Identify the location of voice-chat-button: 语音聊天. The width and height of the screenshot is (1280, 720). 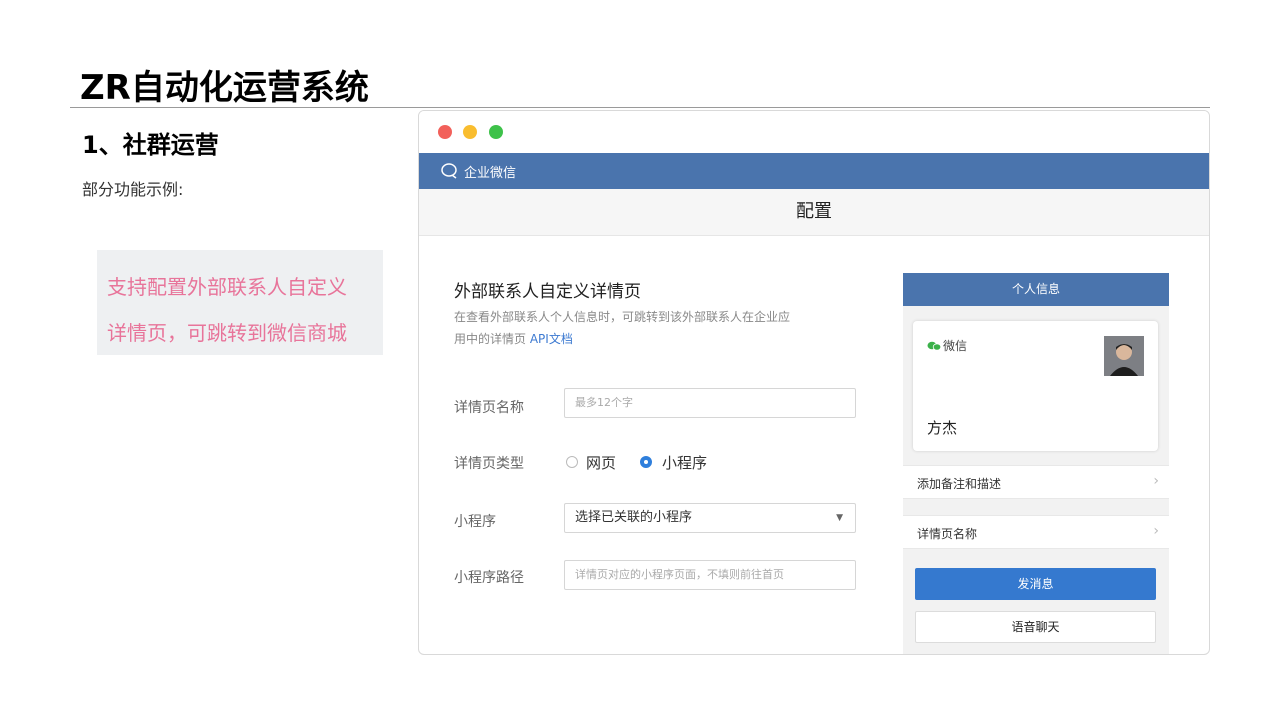
(1035, 627).